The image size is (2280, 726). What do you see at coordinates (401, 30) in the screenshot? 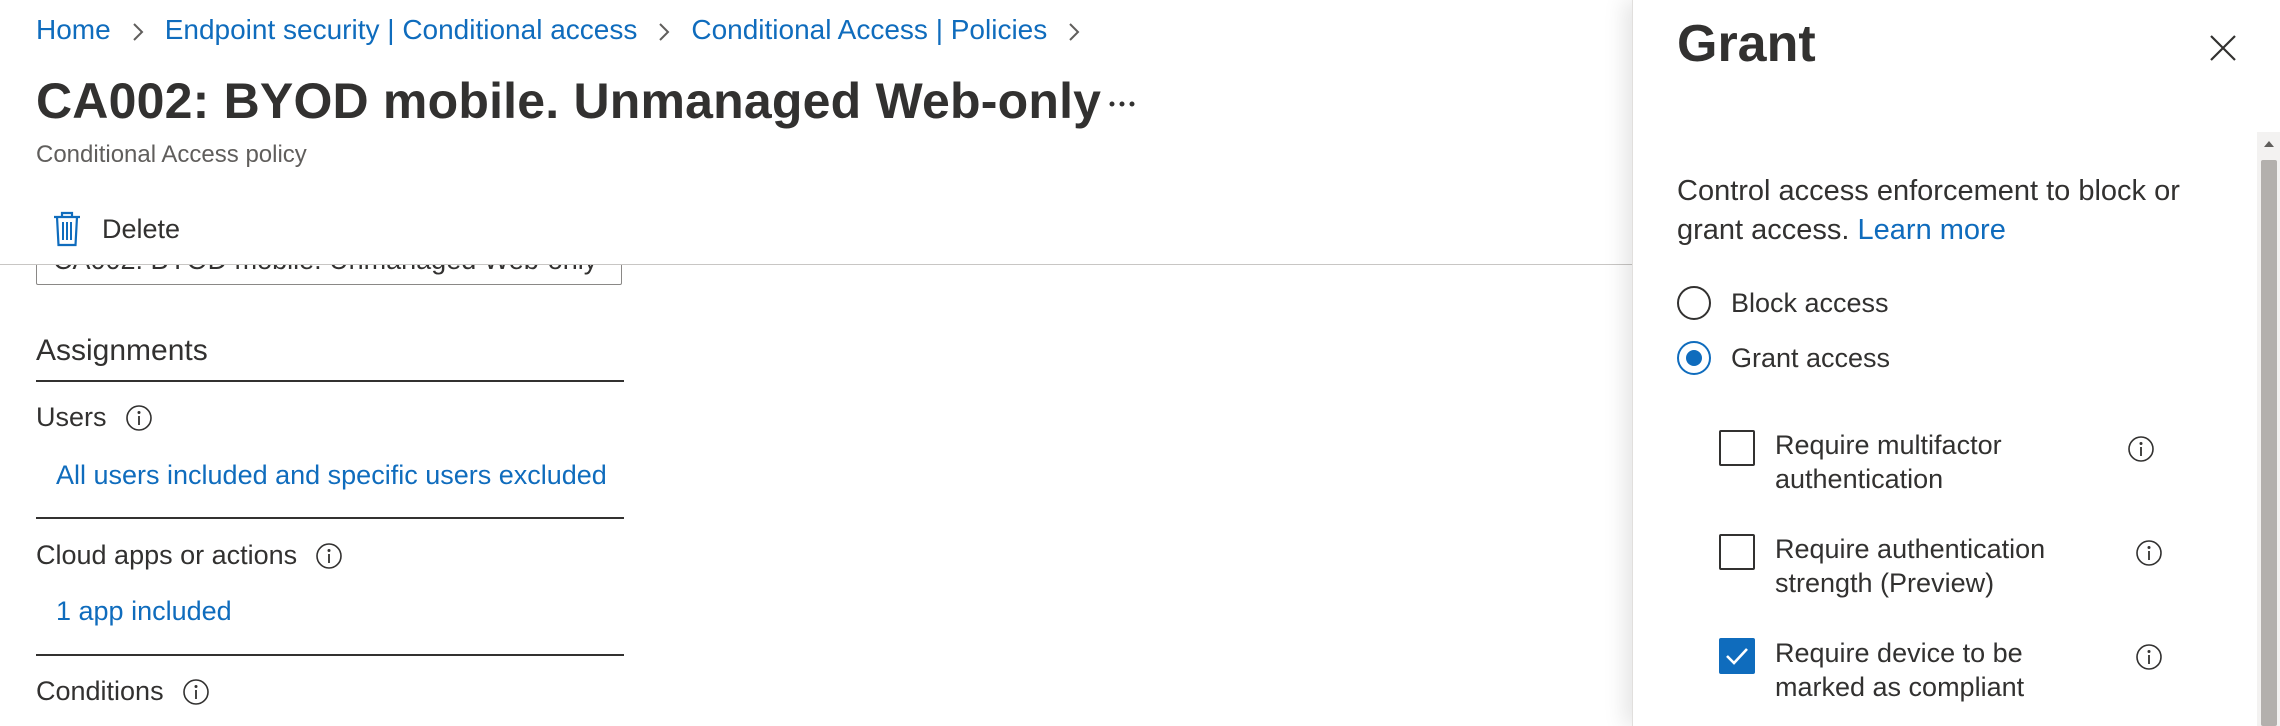
I see `breadcrumb-endpoint-security: Endpoint security | Conditional access` at bounding box center [401, 30].